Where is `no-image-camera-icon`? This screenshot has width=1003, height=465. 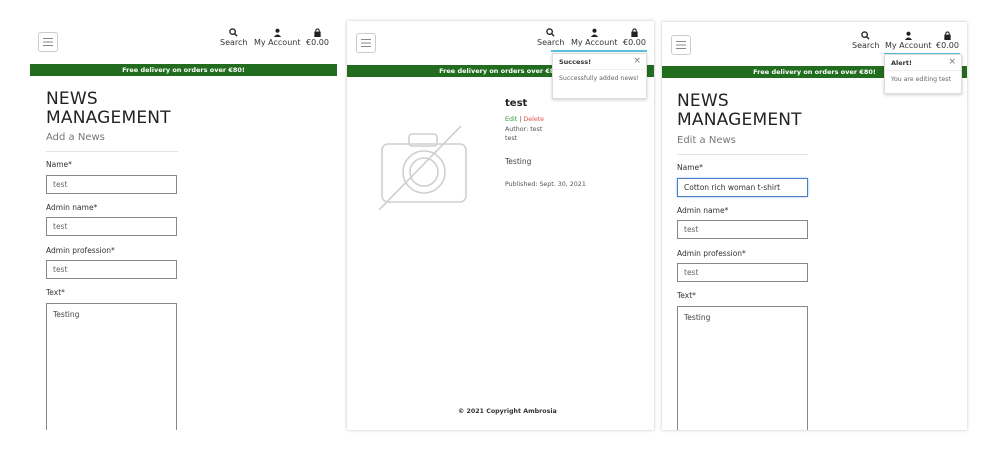 no-image-camera-icon is located at coordinates (423, 168).